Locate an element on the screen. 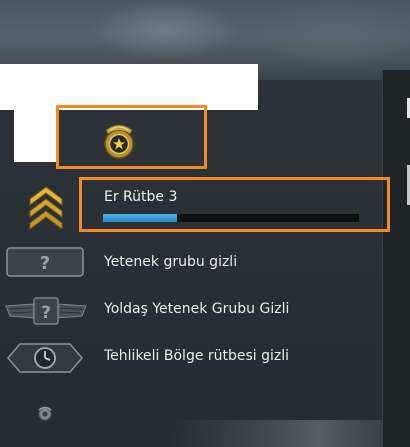  wingman-skill-group-label: Yoldaş Yetenek Grubu Gizli is located at coordinates (197, 309).